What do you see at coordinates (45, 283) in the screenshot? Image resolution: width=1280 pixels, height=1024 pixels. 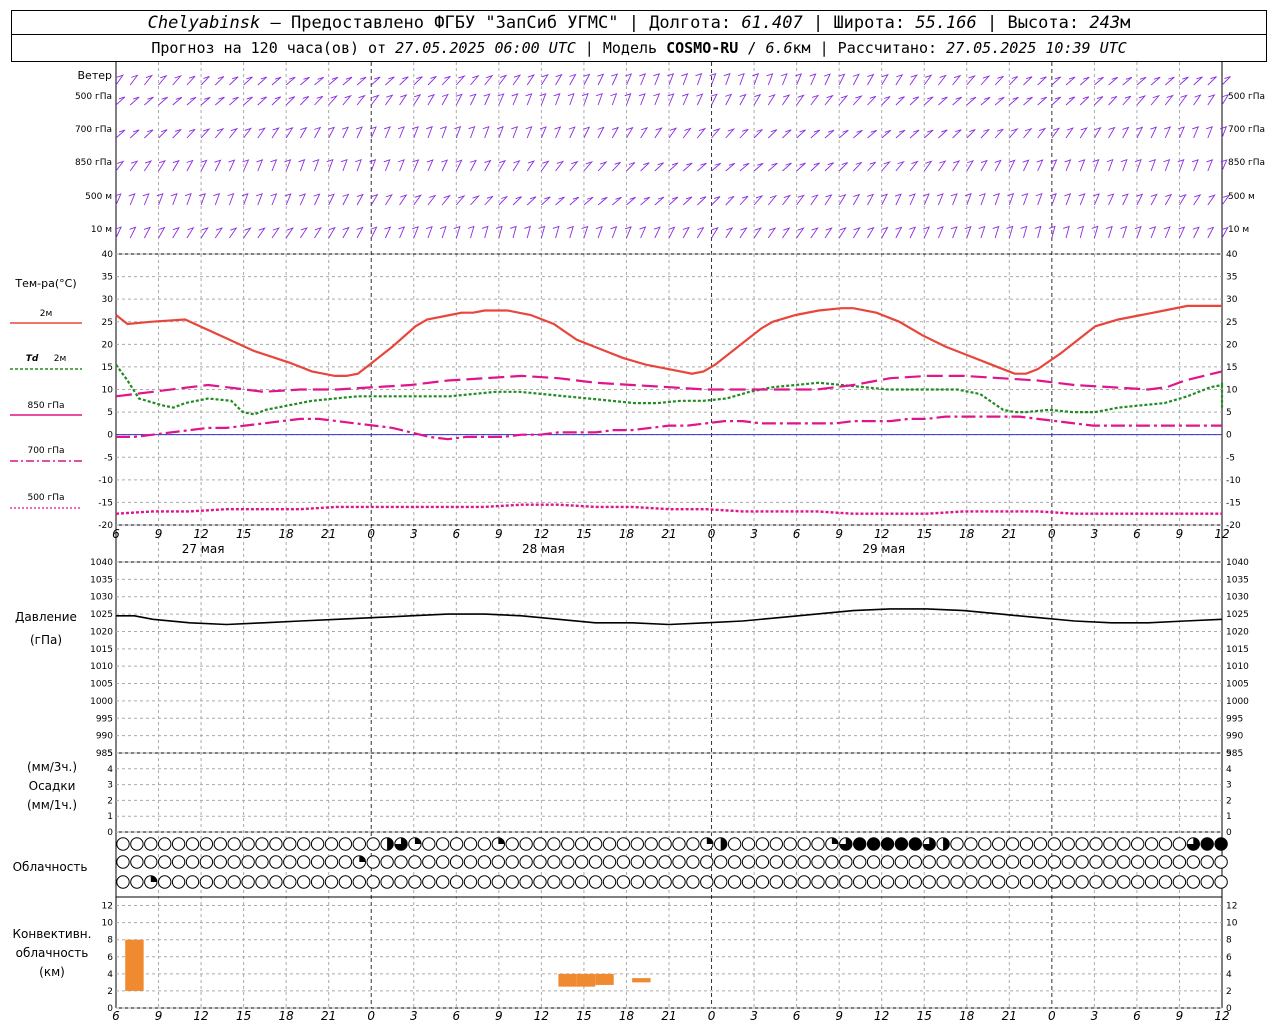 I see `temp-label: Тем-ра(°С)` at bounding box center [45, 283].